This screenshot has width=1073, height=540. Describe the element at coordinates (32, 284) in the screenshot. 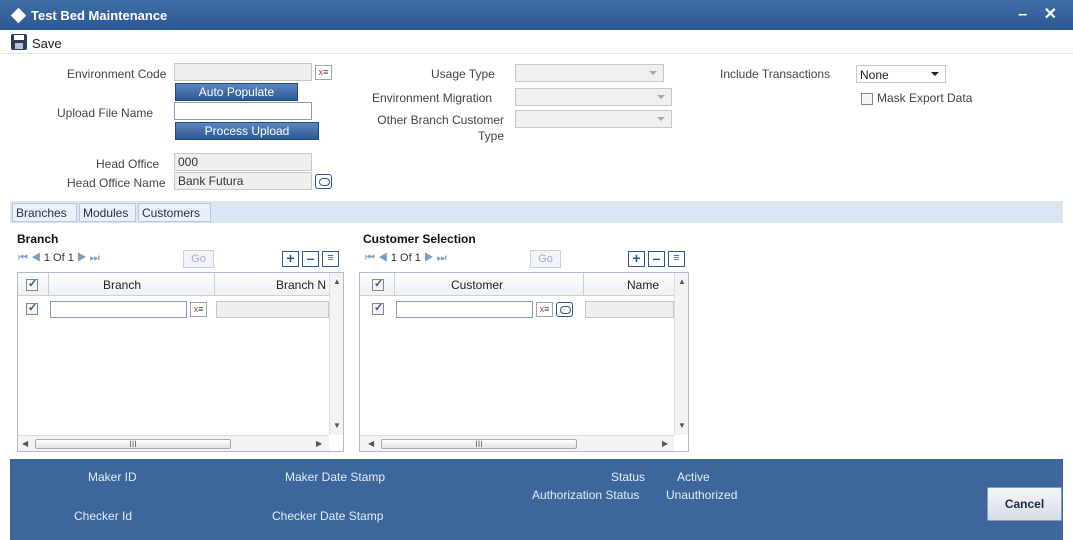

I see `branch-select-all-checkbox` at that location.